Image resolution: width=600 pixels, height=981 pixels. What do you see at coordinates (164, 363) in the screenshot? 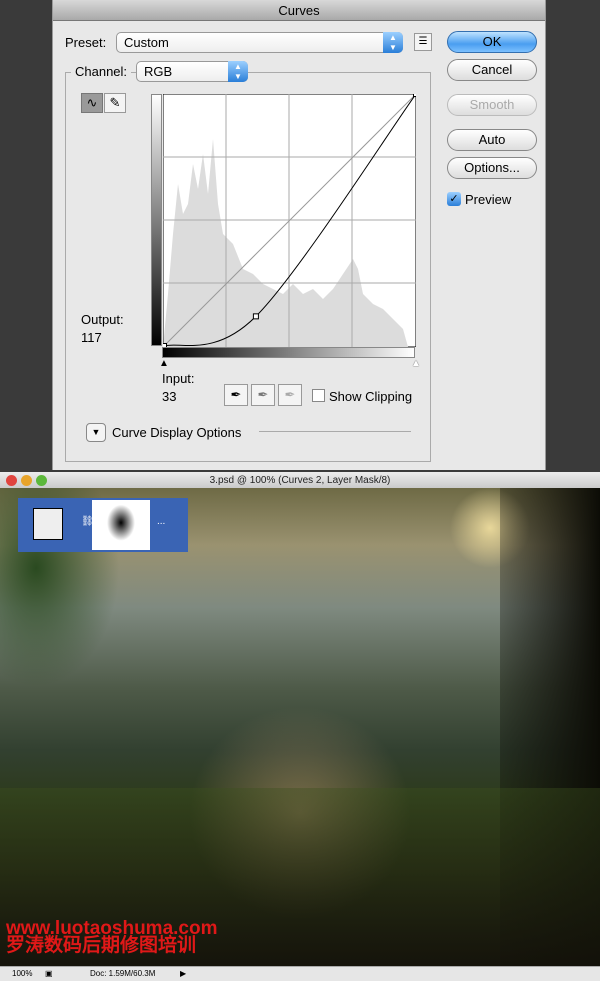
I see `black-point-slider: ▲` at bounding box center [164, 363].